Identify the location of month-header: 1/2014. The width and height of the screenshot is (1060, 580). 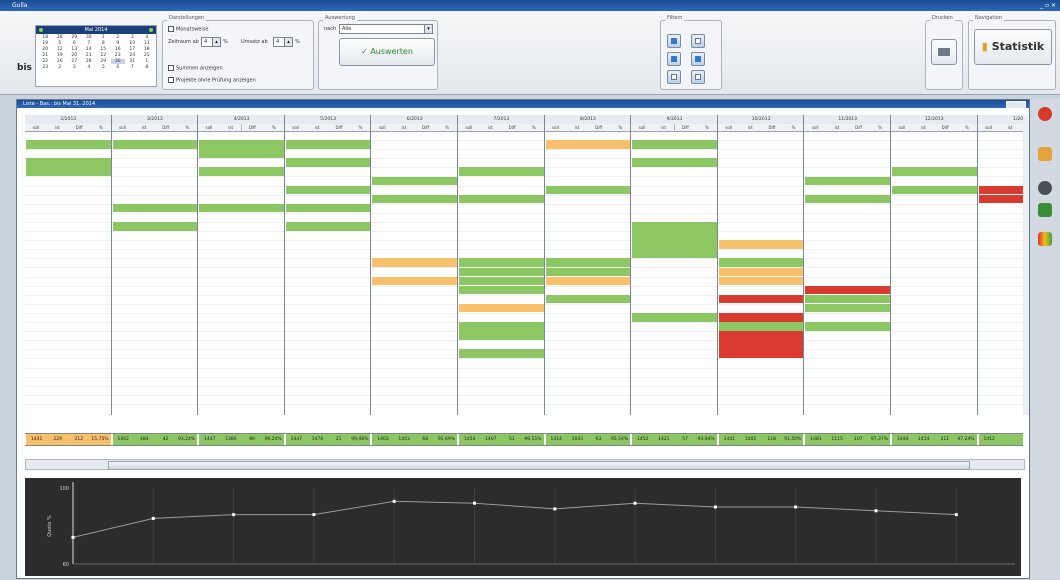
(1000, 119).